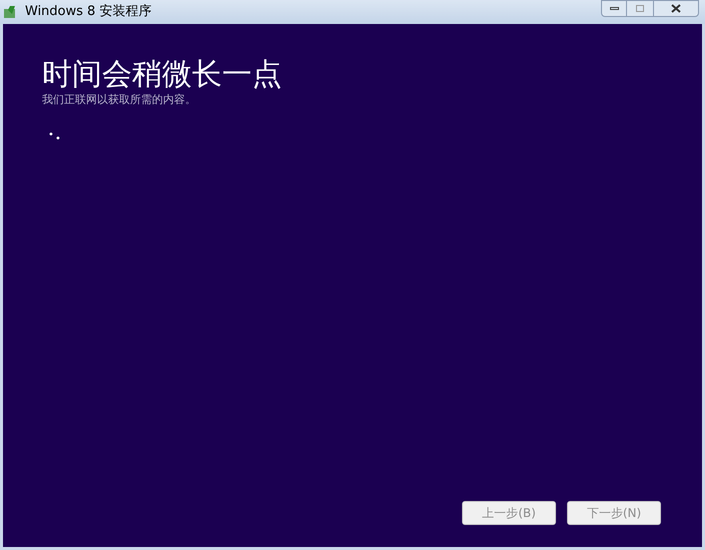 The width and height of the screenshot is (705, 550). I want to click on close-icon, so click(676, 8).